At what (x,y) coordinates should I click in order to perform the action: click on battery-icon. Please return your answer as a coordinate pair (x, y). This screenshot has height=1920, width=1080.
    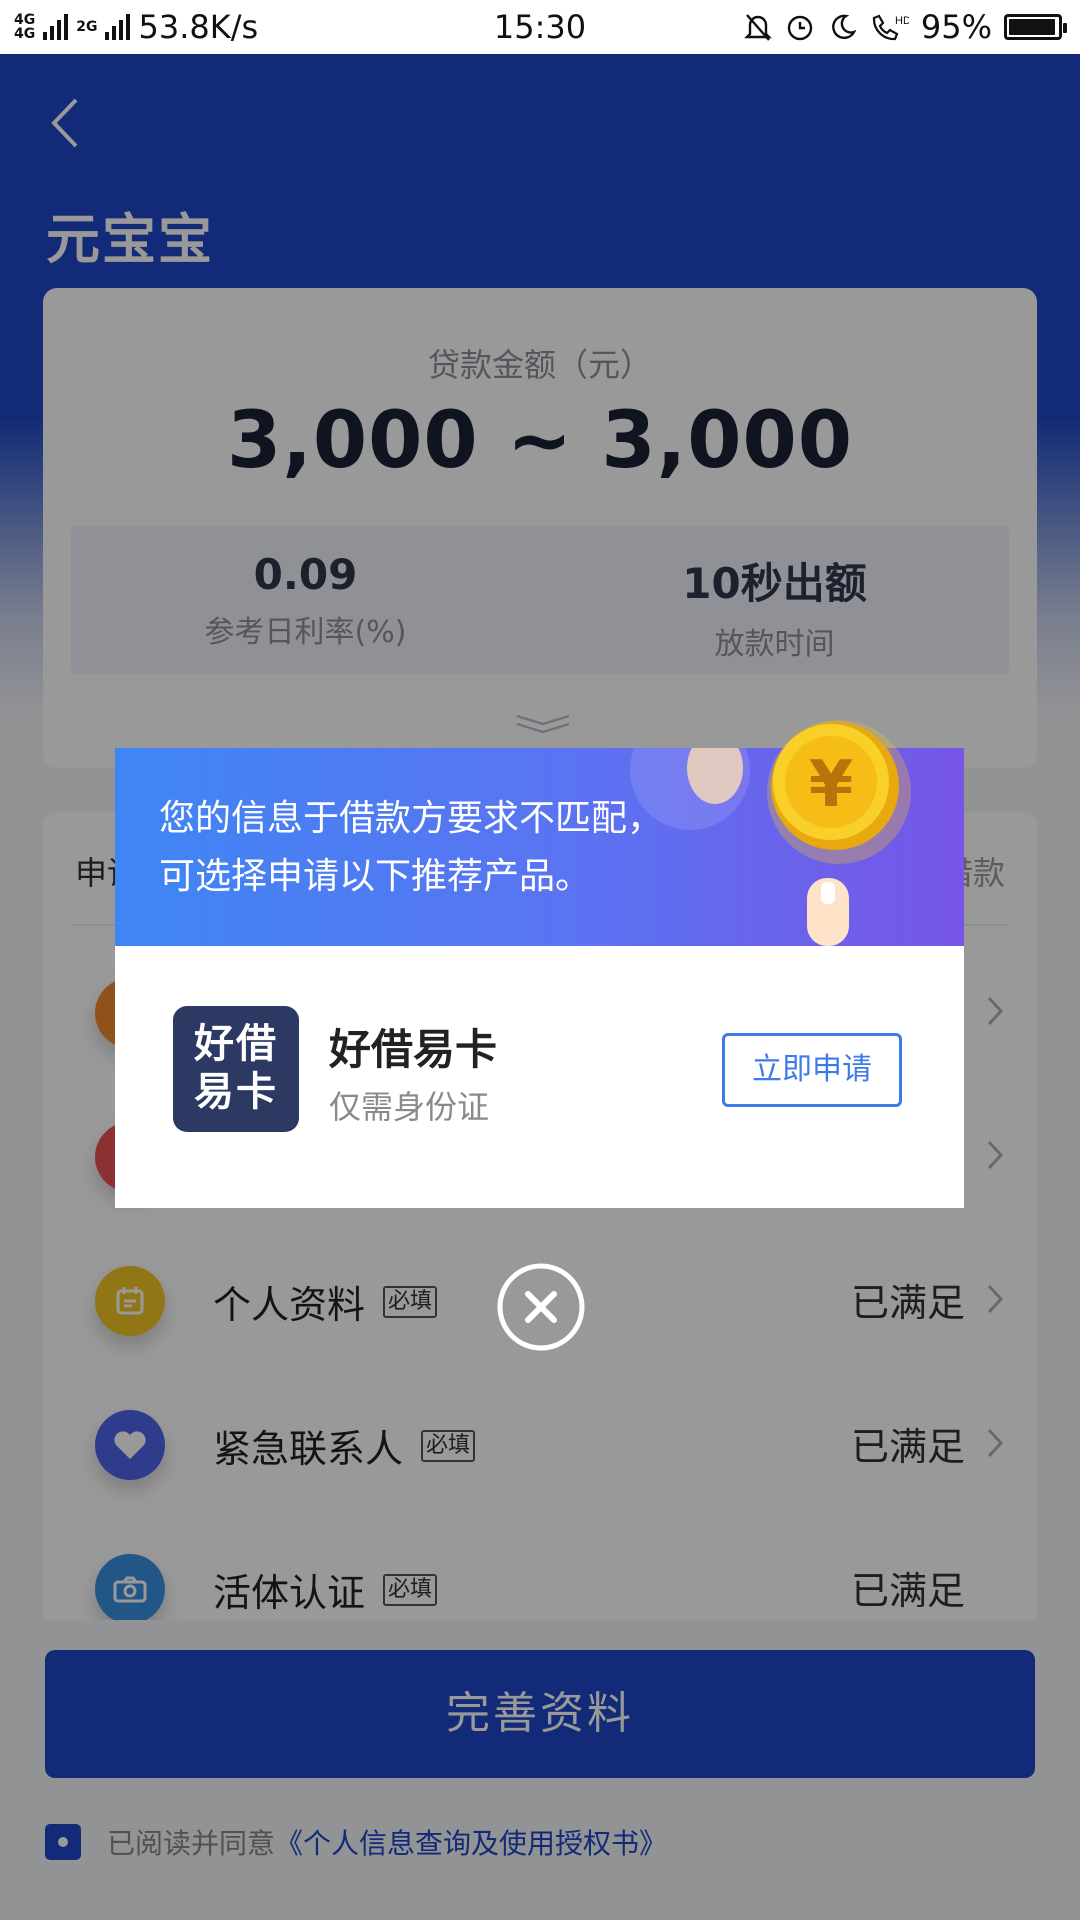
    Looking at the image, I should click on (1035, 27).